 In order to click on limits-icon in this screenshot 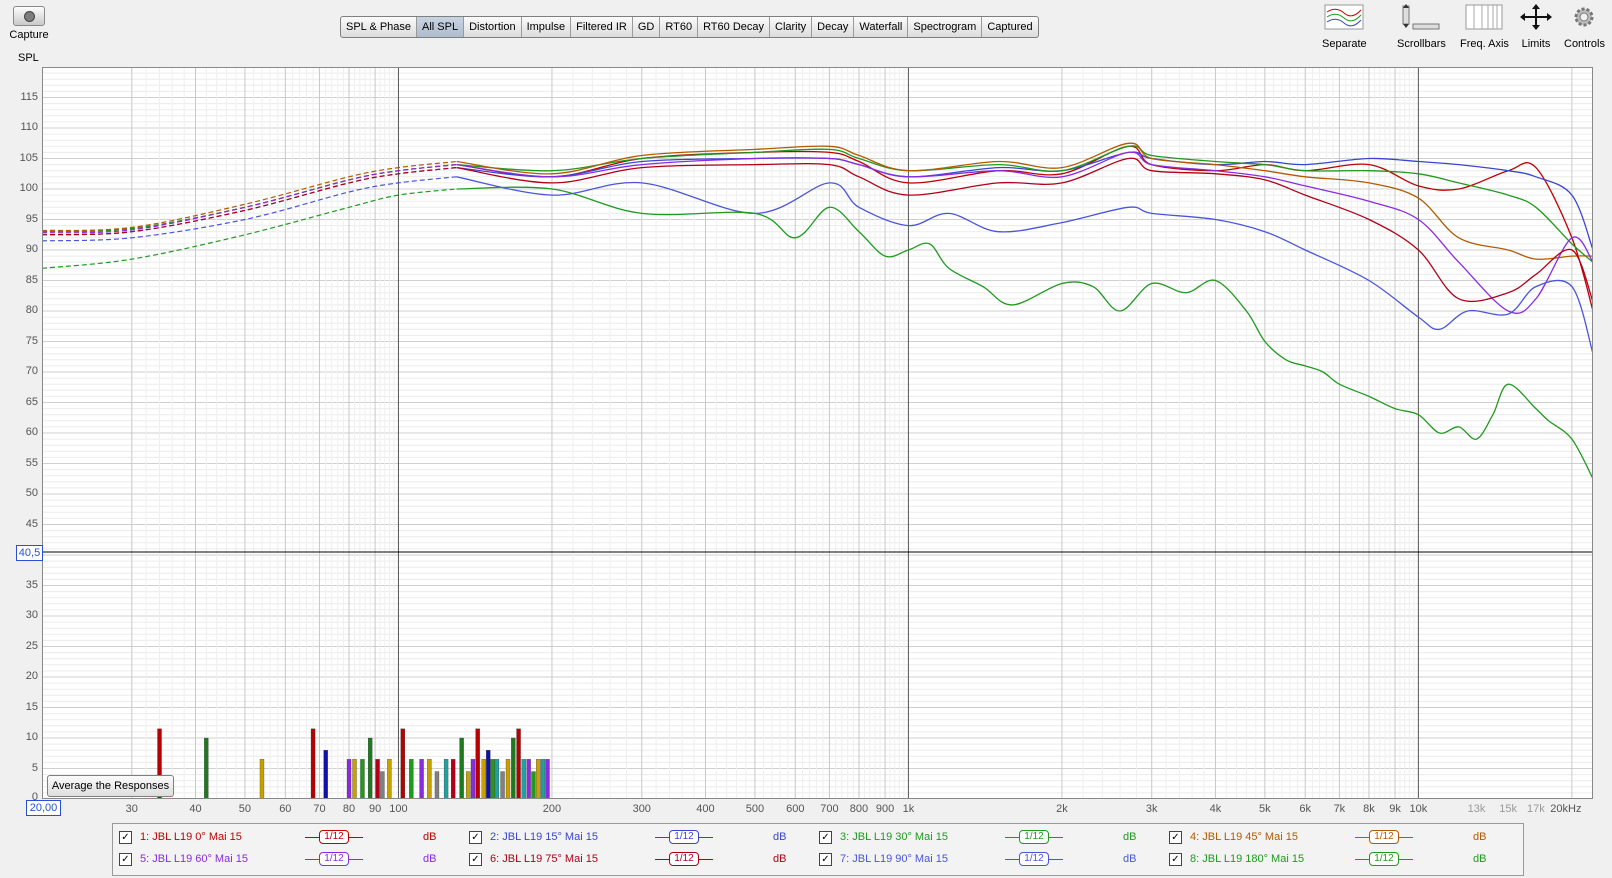, I will do `click(1536, 18)`.